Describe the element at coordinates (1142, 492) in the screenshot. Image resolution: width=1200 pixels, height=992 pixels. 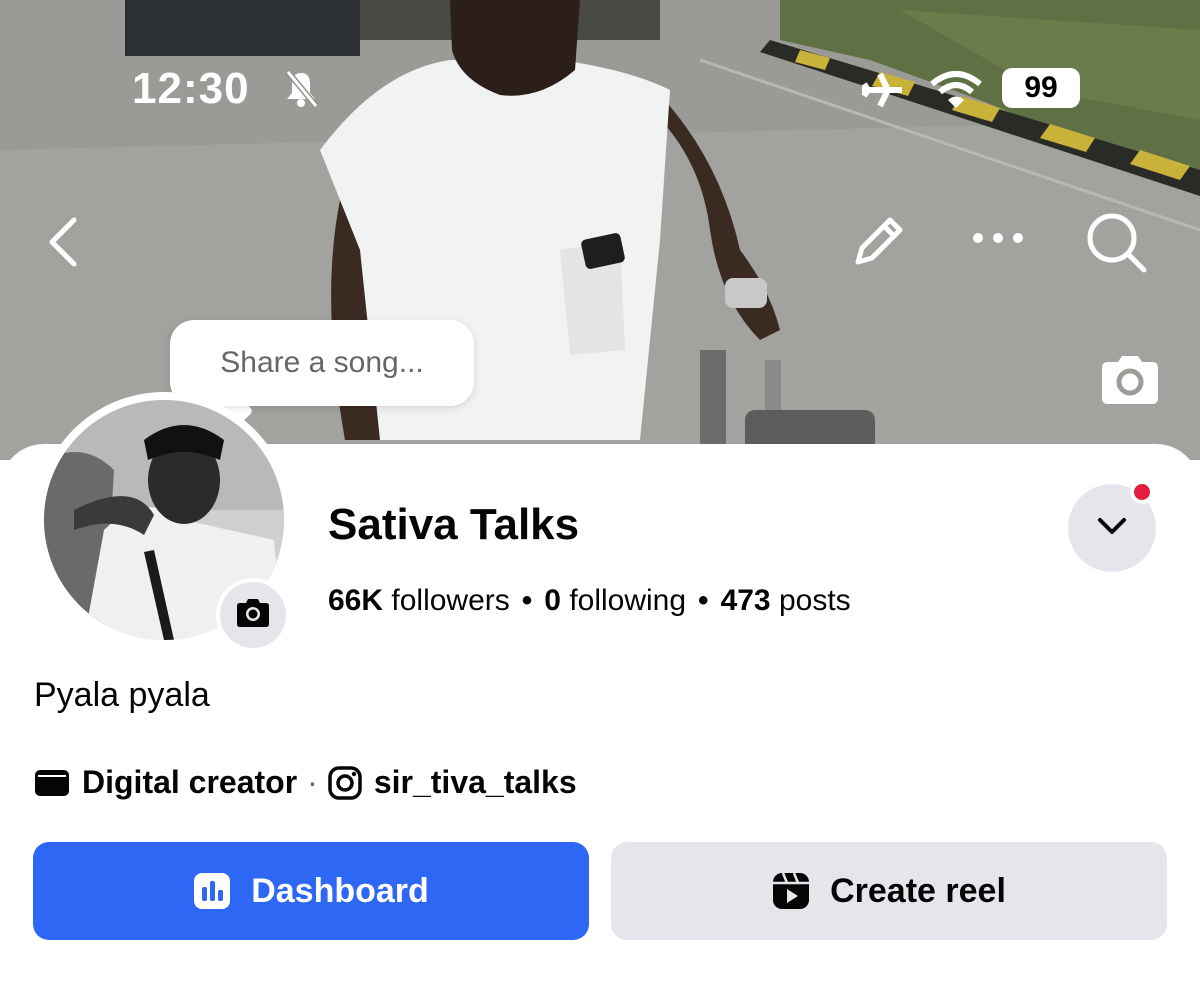
I see `notification-dot` at that location.